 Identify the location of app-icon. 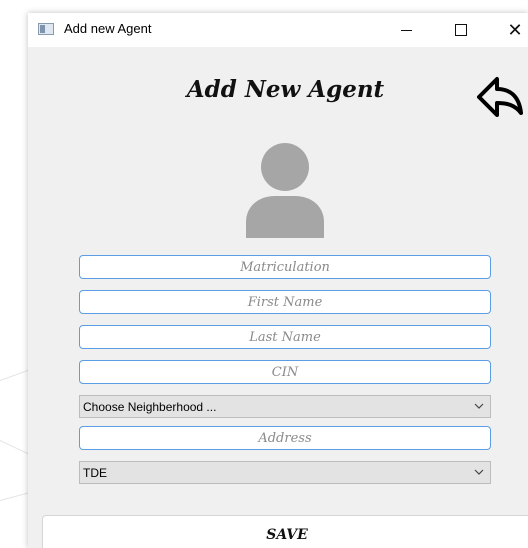
(46, 29).